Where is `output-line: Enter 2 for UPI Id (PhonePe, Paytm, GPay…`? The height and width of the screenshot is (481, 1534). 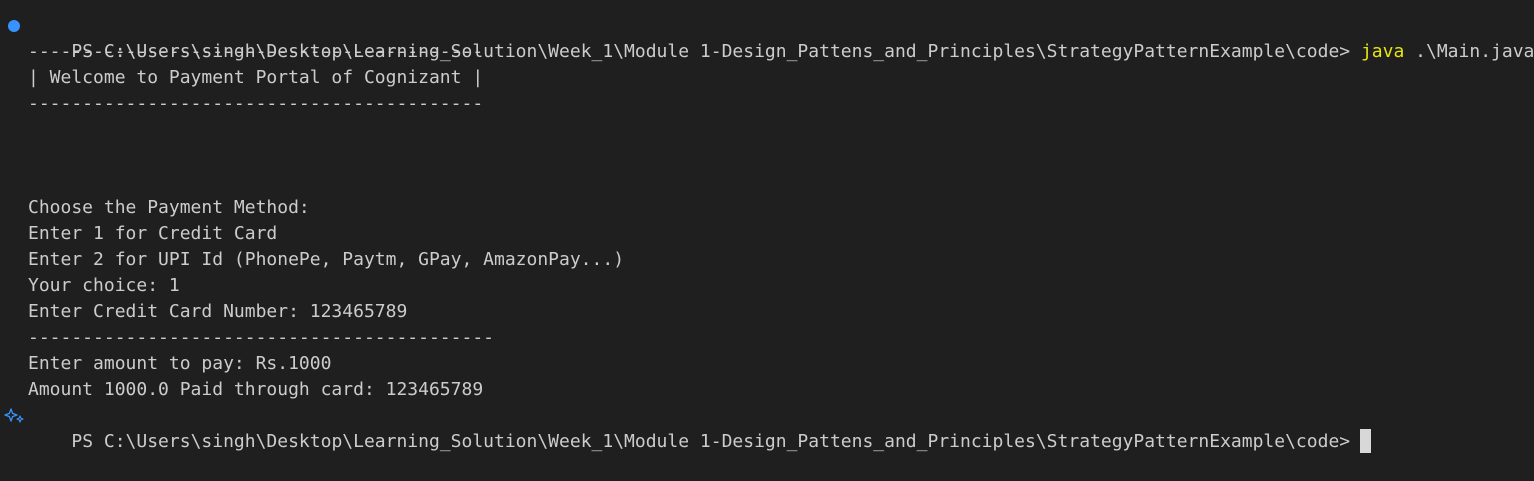 output-line: Enter 2 for UPI Id (PhonePe, Paytm, GPay… is located at coordinates (326, 259).